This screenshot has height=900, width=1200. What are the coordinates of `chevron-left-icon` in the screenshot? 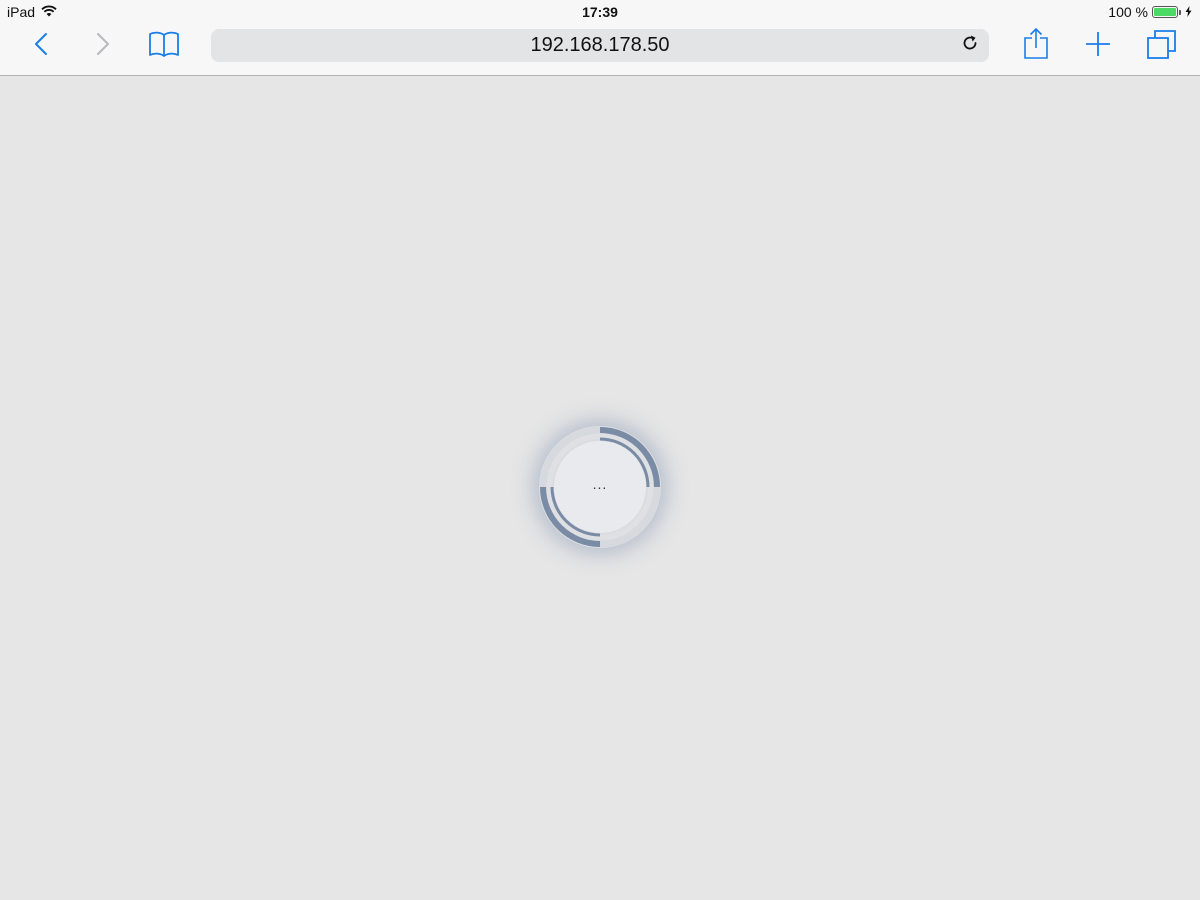 It's located at (41, 46).